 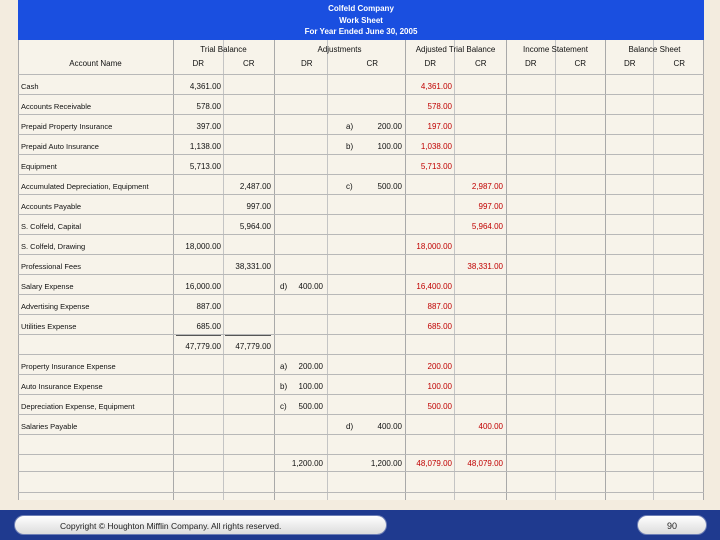 I want to click on adjusted-trial-balance-debit-cell: 18,000.00, so click(x=434, y=246).